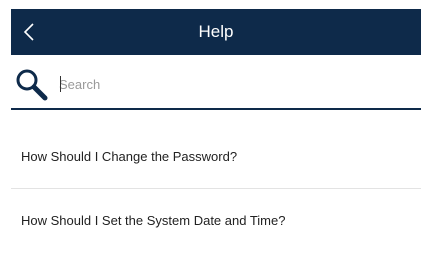 Image resolution: width=421 pixels, height=257 pixels. I want to click on text-cursor, so click(60, 84).